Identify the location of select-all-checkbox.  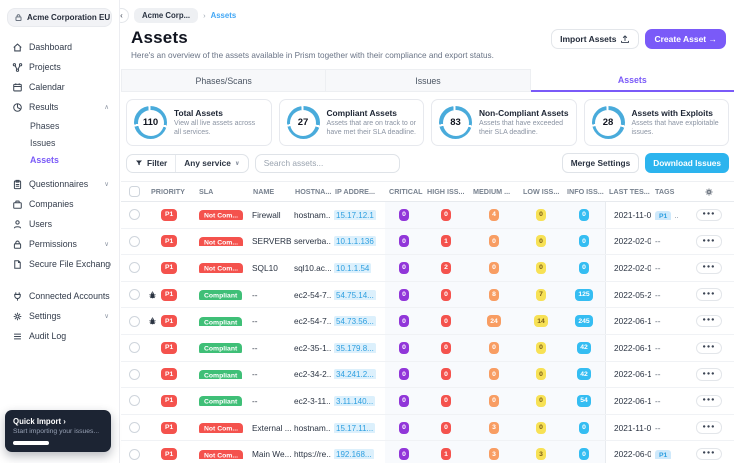
(134, 191).